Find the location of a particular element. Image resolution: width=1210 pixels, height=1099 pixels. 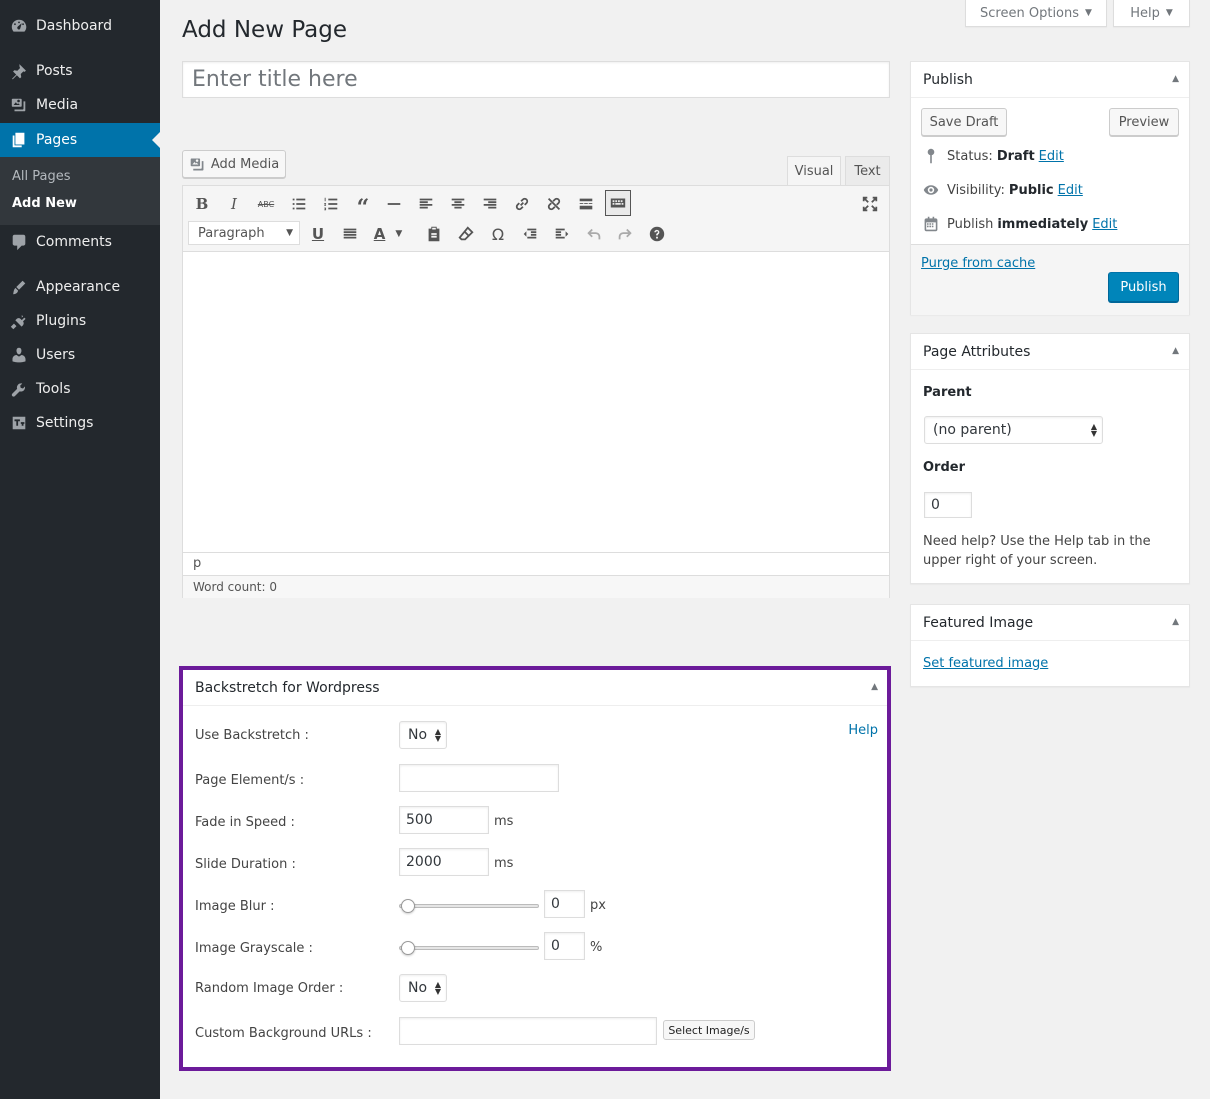

image-blur-input: 0 is located at coordinates (564, 904).